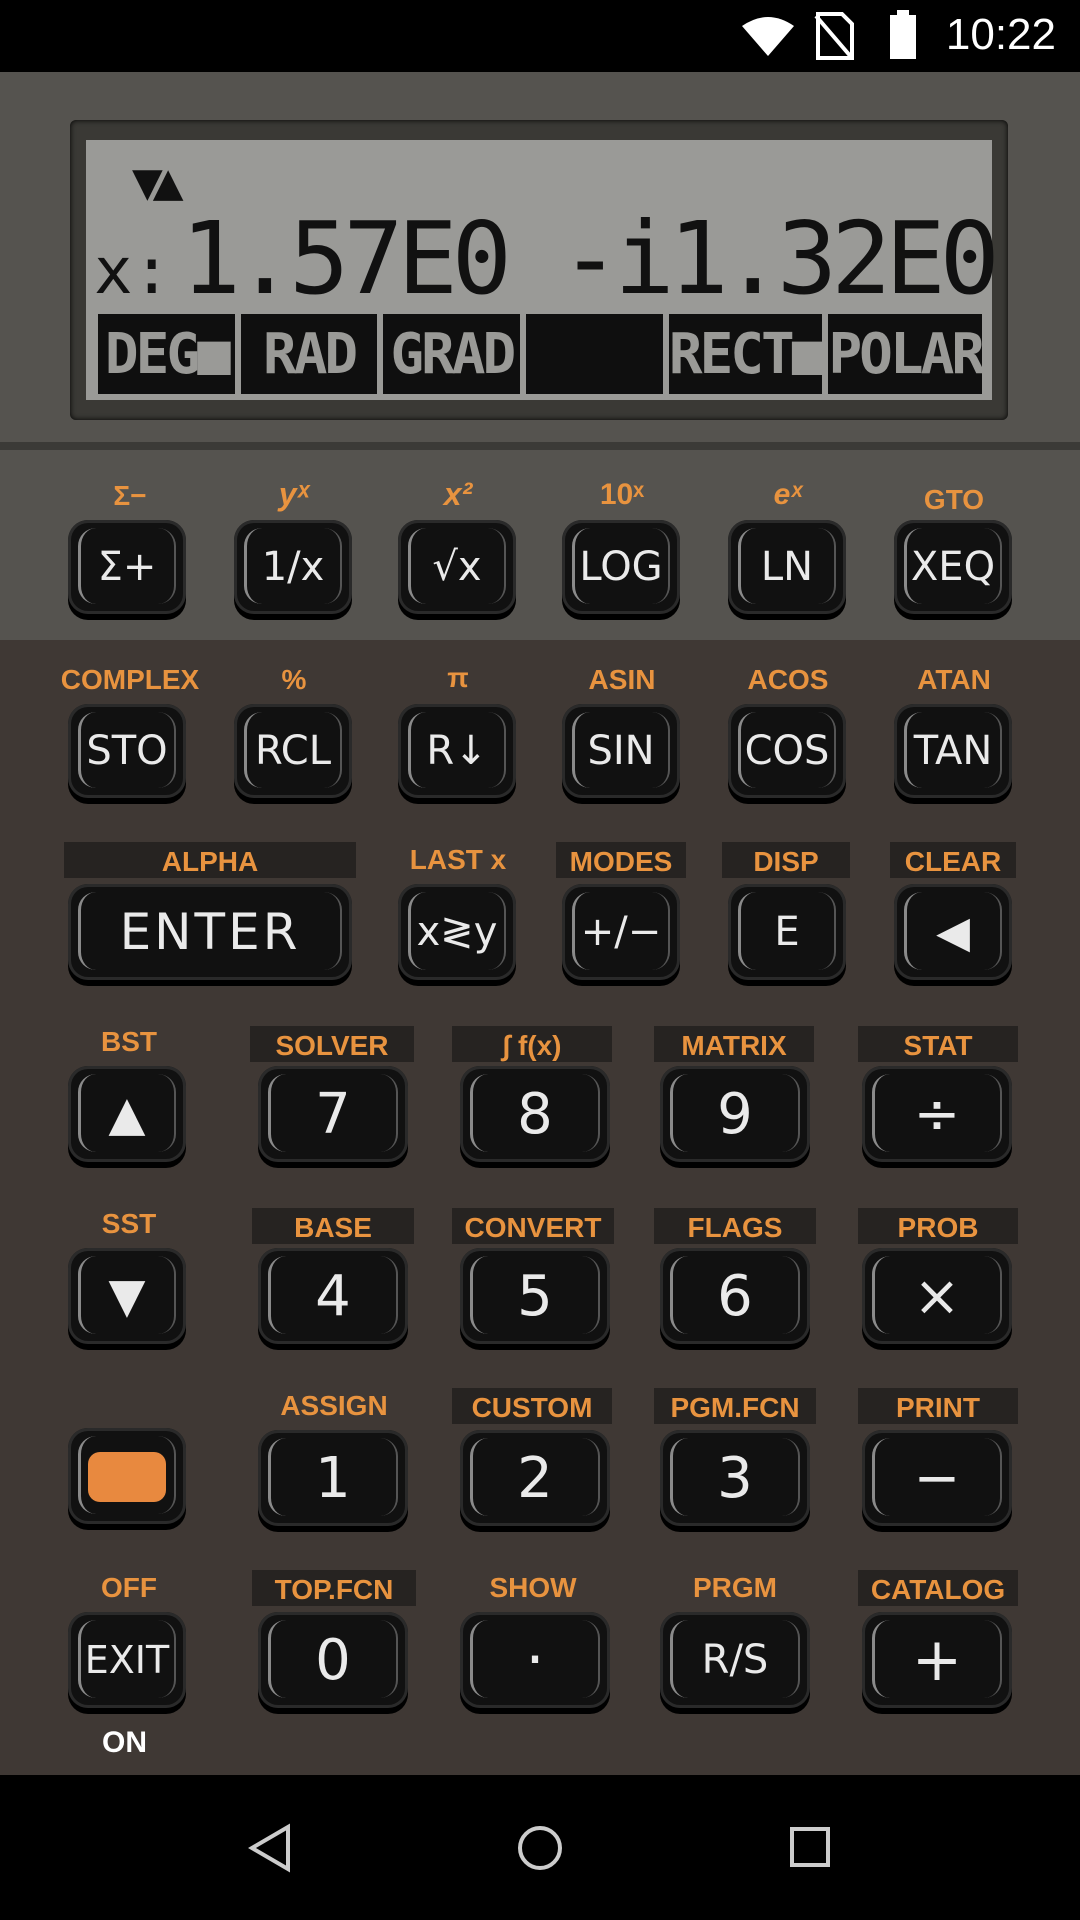  What do you see at coordinates (293, 751) in the screenshot?
I see `rcl-key: RCL` at bounding box center [293, 751].